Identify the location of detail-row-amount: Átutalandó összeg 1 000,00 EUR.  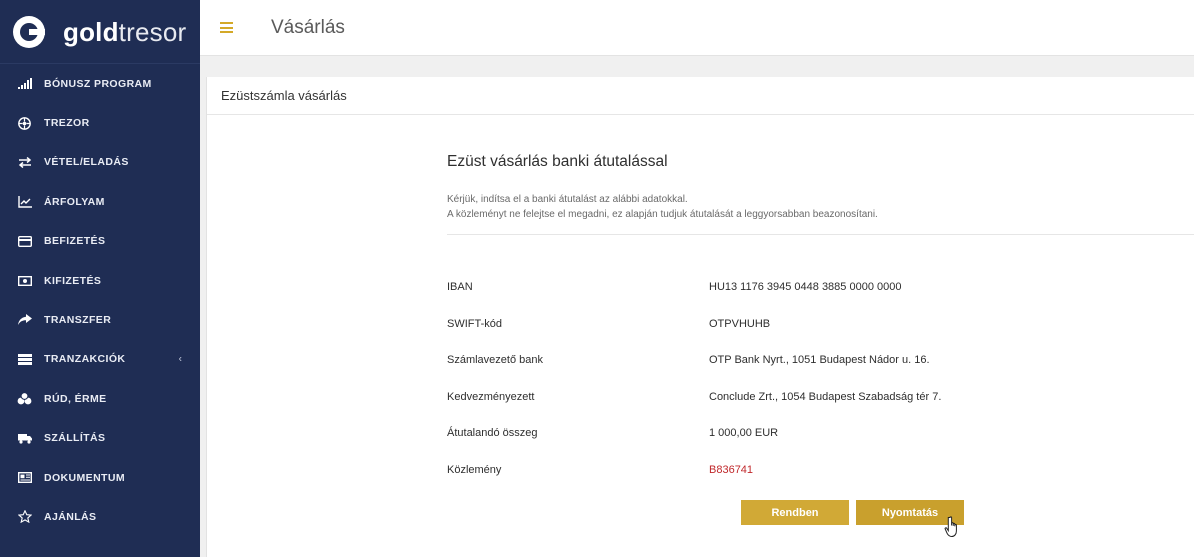
(820, 433).